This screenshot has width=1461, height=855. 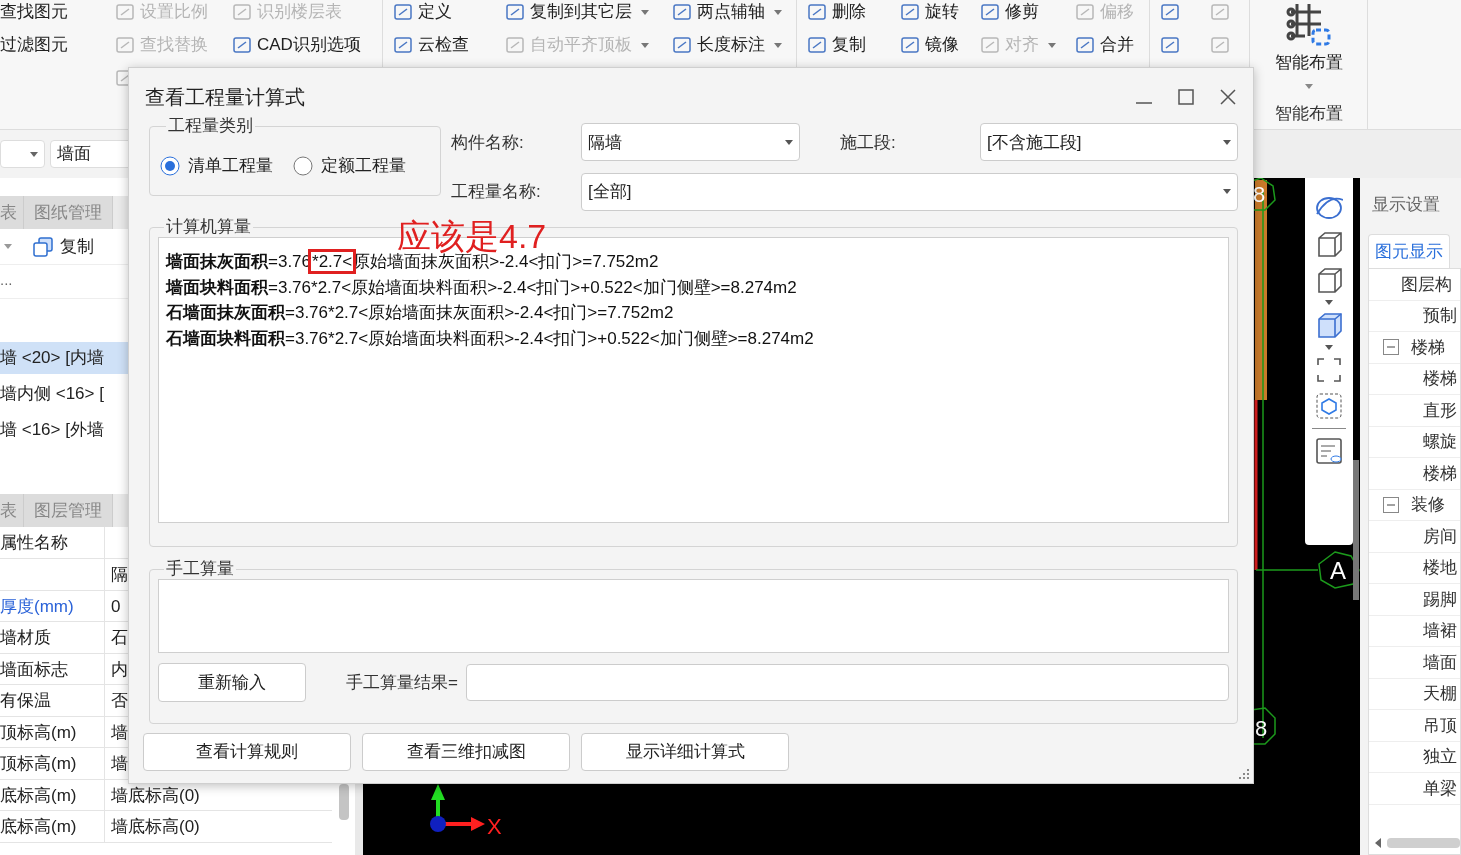 What do you see at coordinates (1308, 63) in the screenshot?
I see `smart-layout-button: 智能布置` at bounding box center [1308, 63].